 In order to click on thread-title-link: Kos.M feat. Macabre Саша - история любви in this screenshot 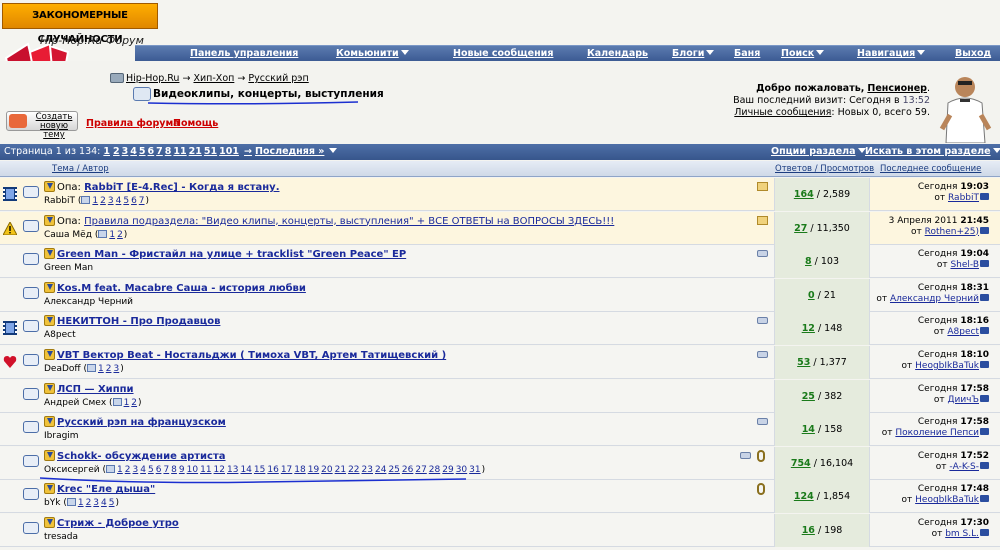, I will do `click(181, 288)`.